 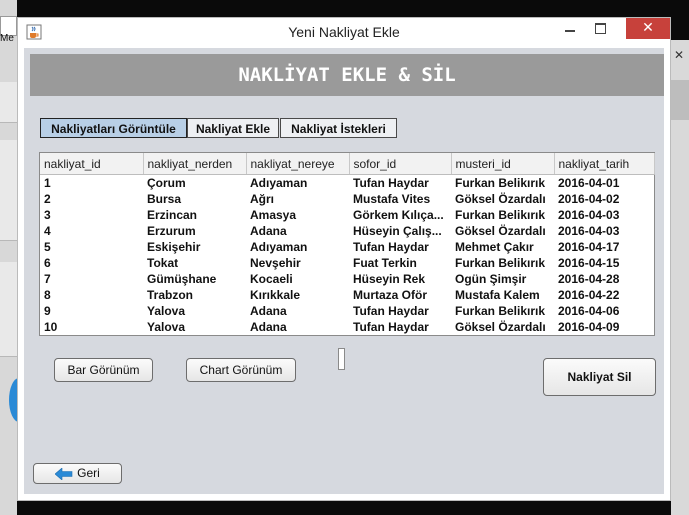 I want to click on tab-add-shipment: Nakliyat Ekle, so click(x=233, y=128).